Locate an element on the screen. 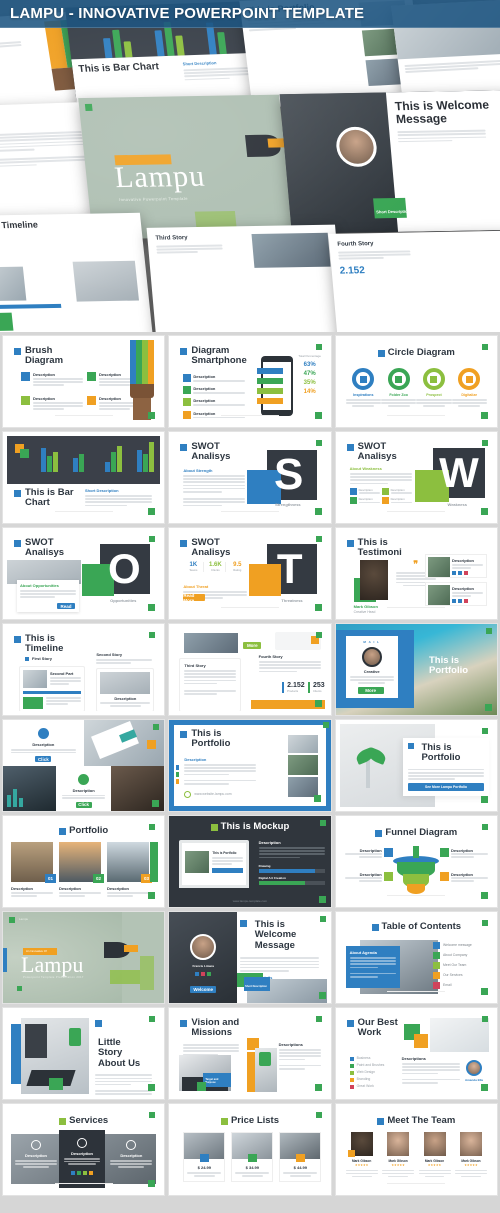  toc-item: Welcome message is located at coordinates (460, 945).